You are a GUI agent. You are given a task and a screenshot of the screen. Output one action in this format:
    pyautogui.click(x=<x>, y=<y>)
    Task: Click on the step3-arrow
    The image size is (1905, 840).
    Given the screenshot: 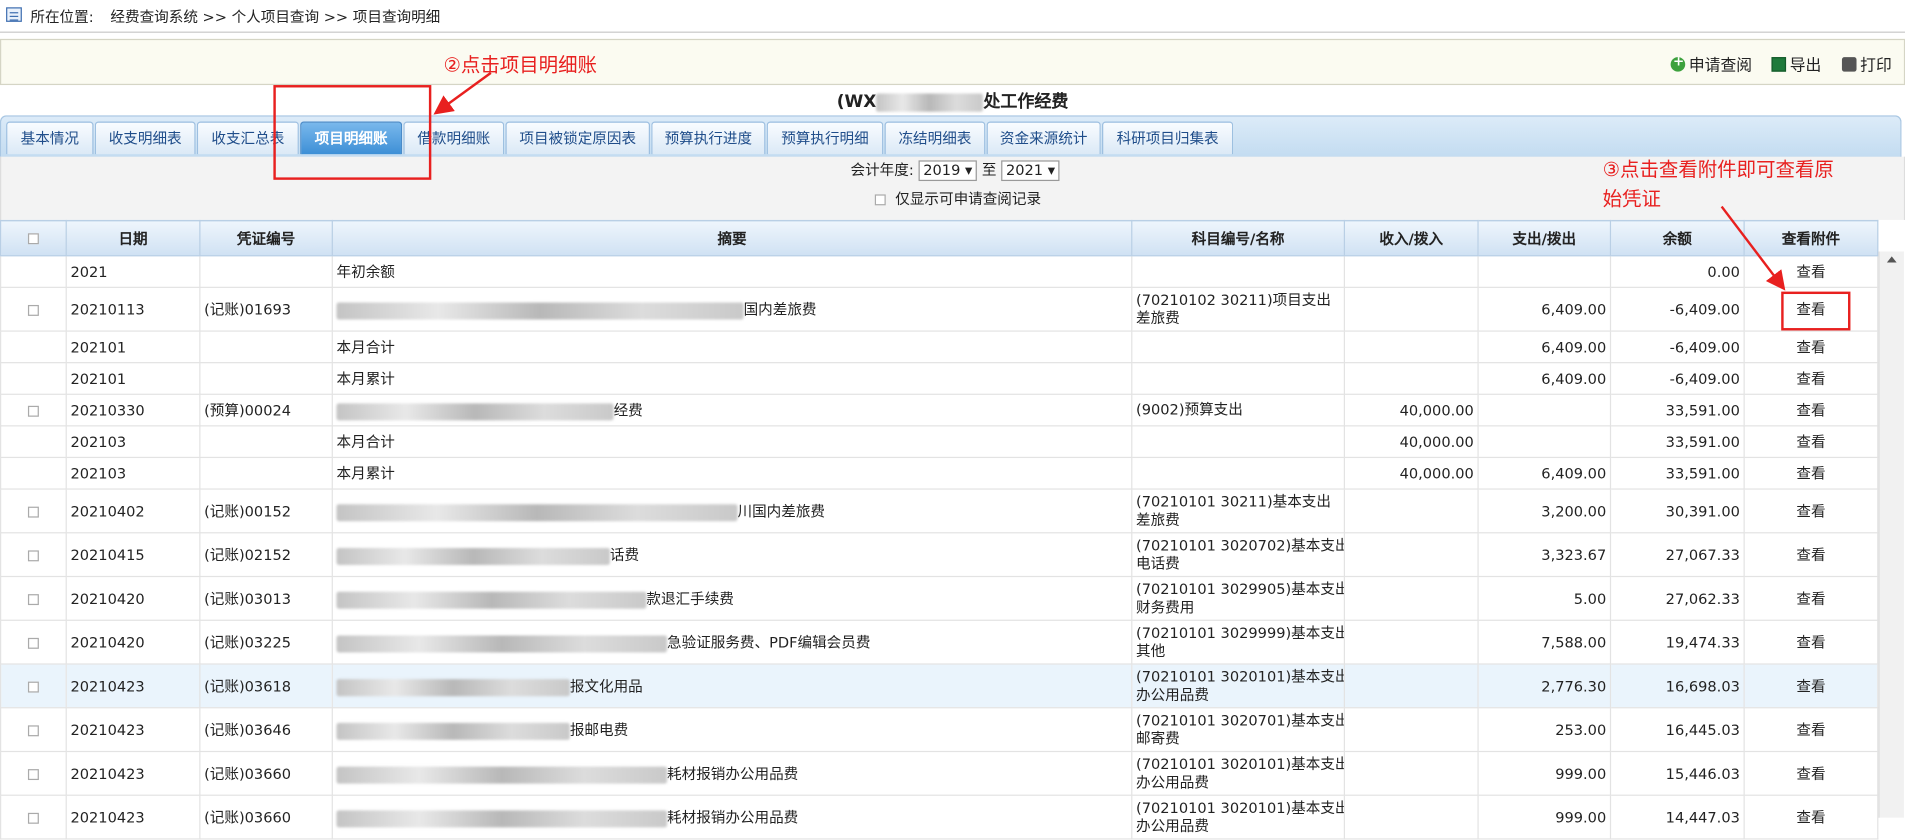 What is the action you would take?
    pyautogui.click(x=1753, y=248)
    